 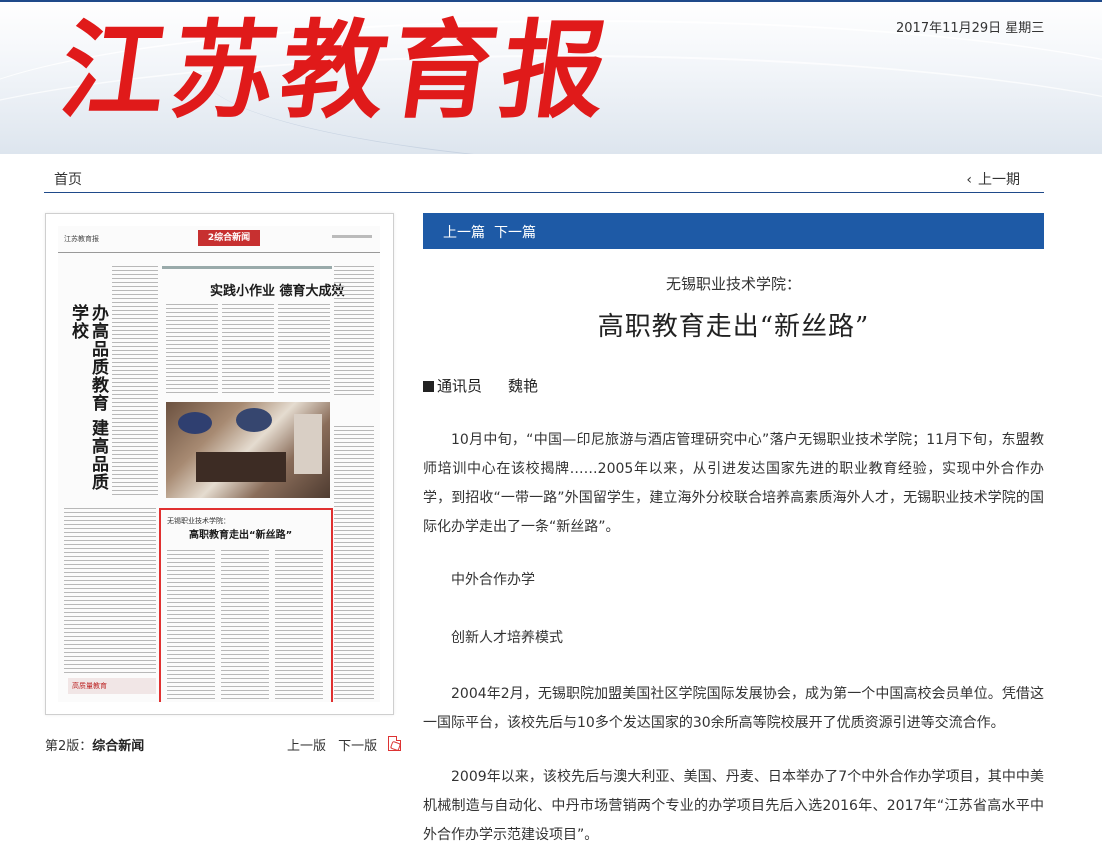 I want to click on square-bullet-icon, so click(x=428, y=386).